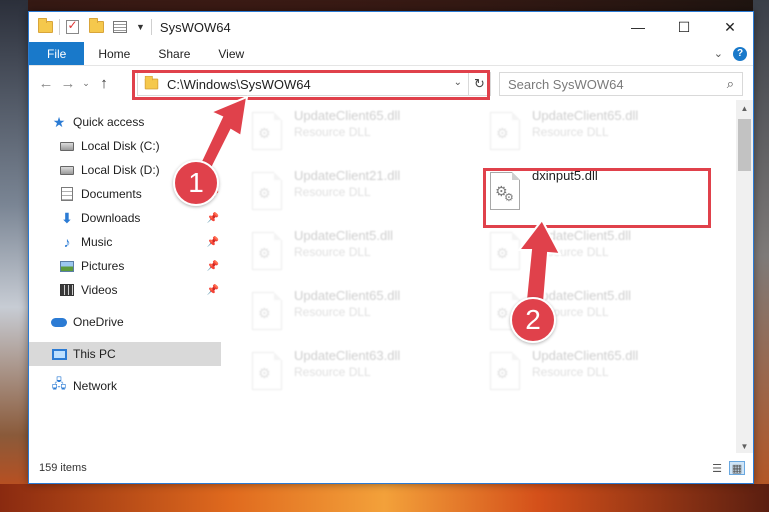 The height and width of the screenshot is (512, 769). Describe the element at coordinates (533, 320) in the screenshot. I see `step-2-badge: 2` at that location.